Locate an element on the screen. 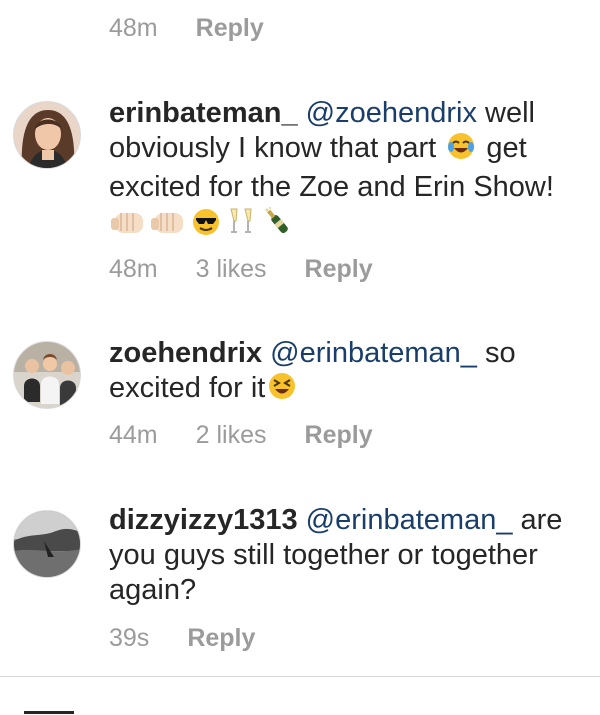  divider is located at coordinates (300, 676).